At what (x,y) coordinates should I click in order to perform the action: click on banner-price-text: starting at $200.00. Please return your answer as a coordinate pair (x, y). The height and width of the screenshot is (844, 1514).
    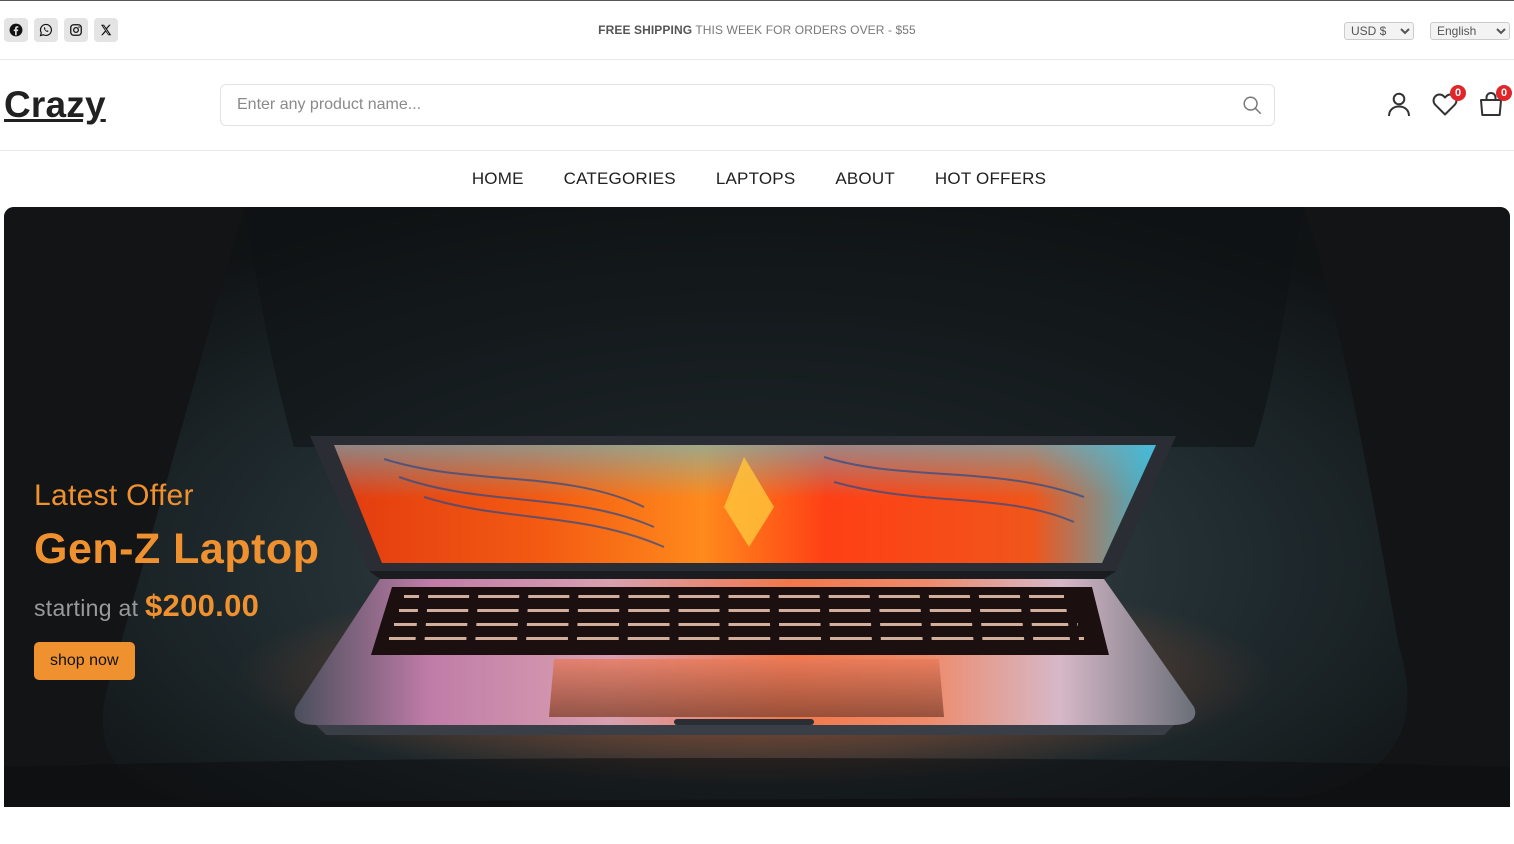
    Looking at the image, I should click on (176, 606).